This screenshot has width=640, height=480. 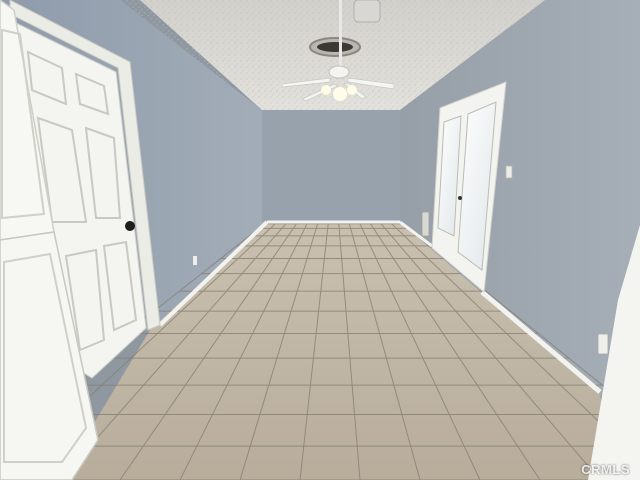 I want to click on door-knob-icon, so click(x=130, y=226).